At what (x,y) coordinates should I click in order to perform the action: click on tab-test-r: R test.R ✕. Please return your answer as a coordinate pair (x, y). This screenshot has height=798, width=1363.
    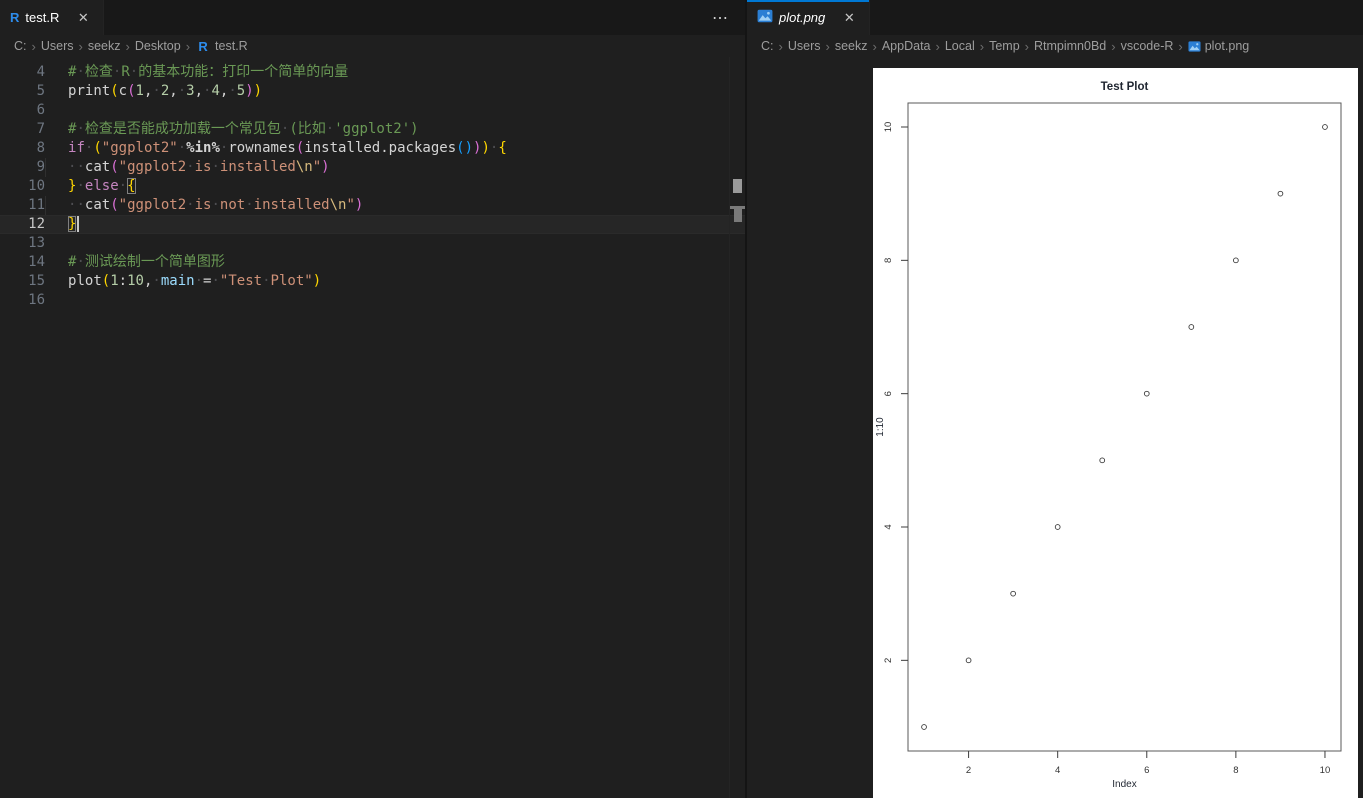
    Looking at the image, I should click on (52, 17).